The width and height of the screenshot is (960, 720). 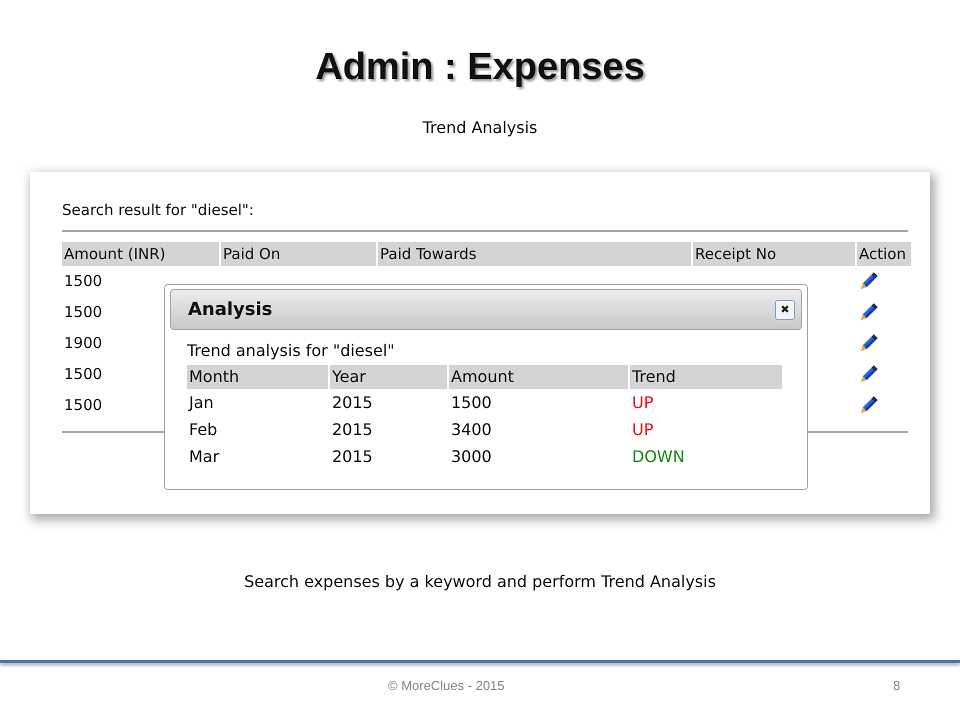 What do you see at coordinates (82, 343) in the screenshot?
I see `table-cell-text: 1900` at bounding box center [82, 343].